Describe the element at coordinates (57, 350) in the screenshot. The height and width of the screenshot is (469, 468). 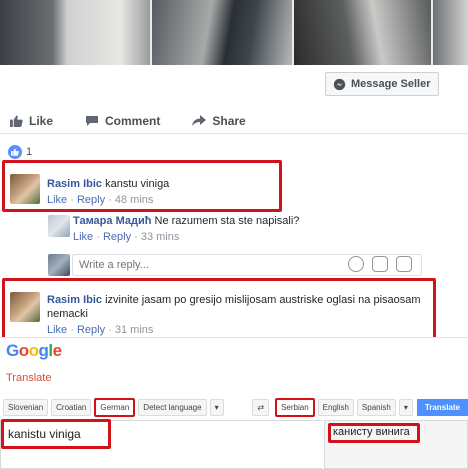
I see `logo-letter: e` at that location.